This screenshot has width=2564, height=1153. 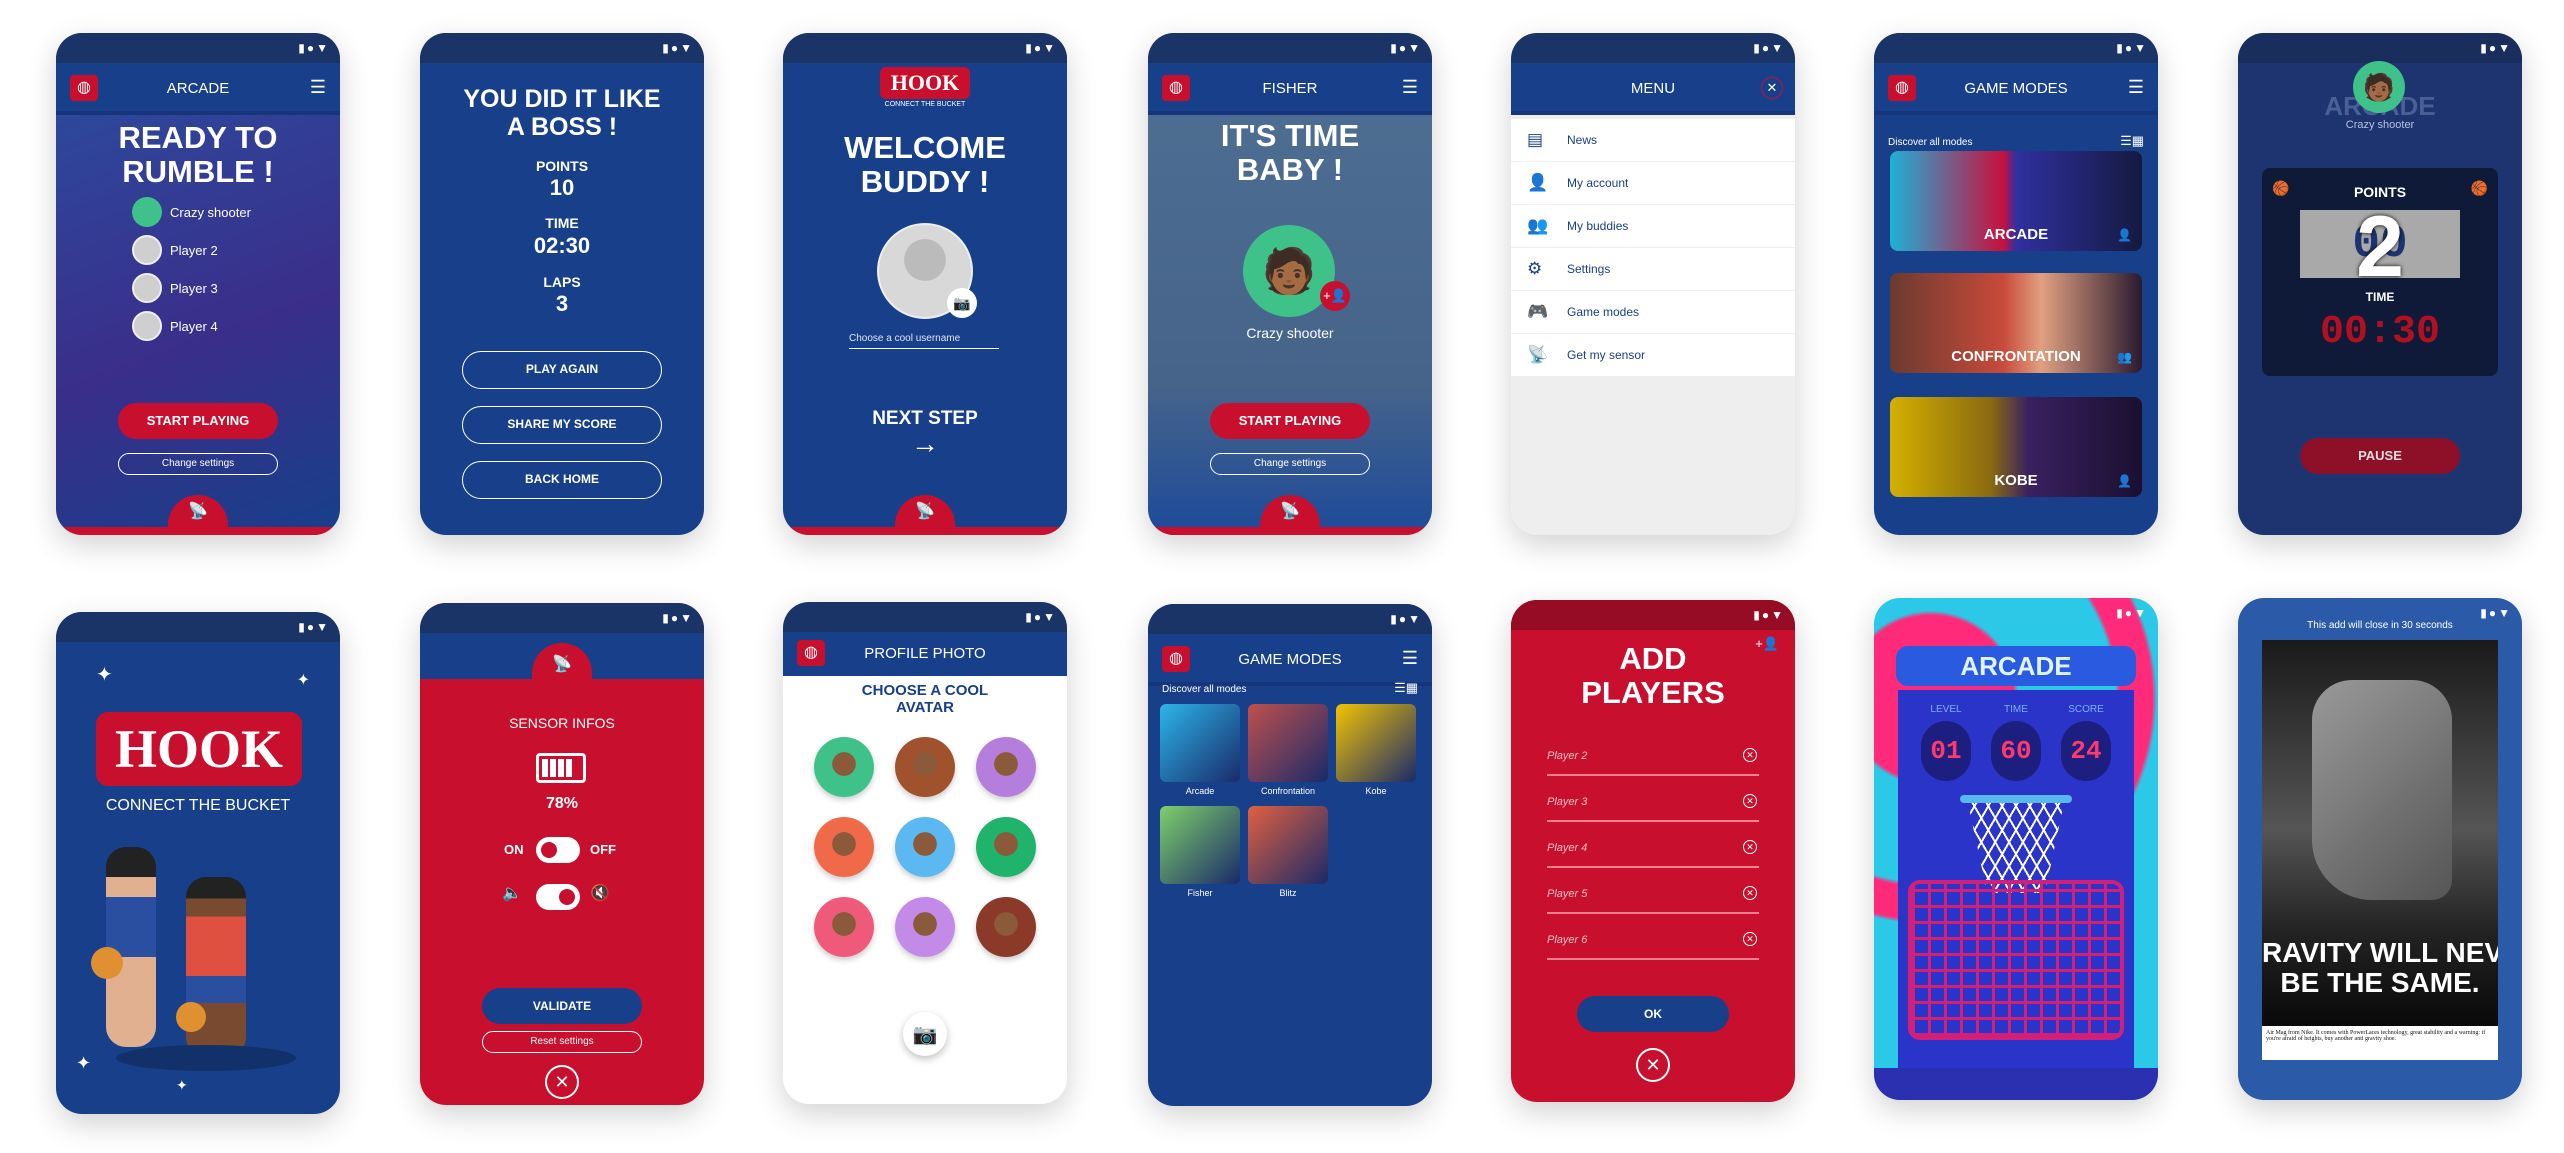 What do you see at coordinates (562, 1006) in the screenshot?
I see `validate-button: VALIDATE` at bounding box center [562, 1006].